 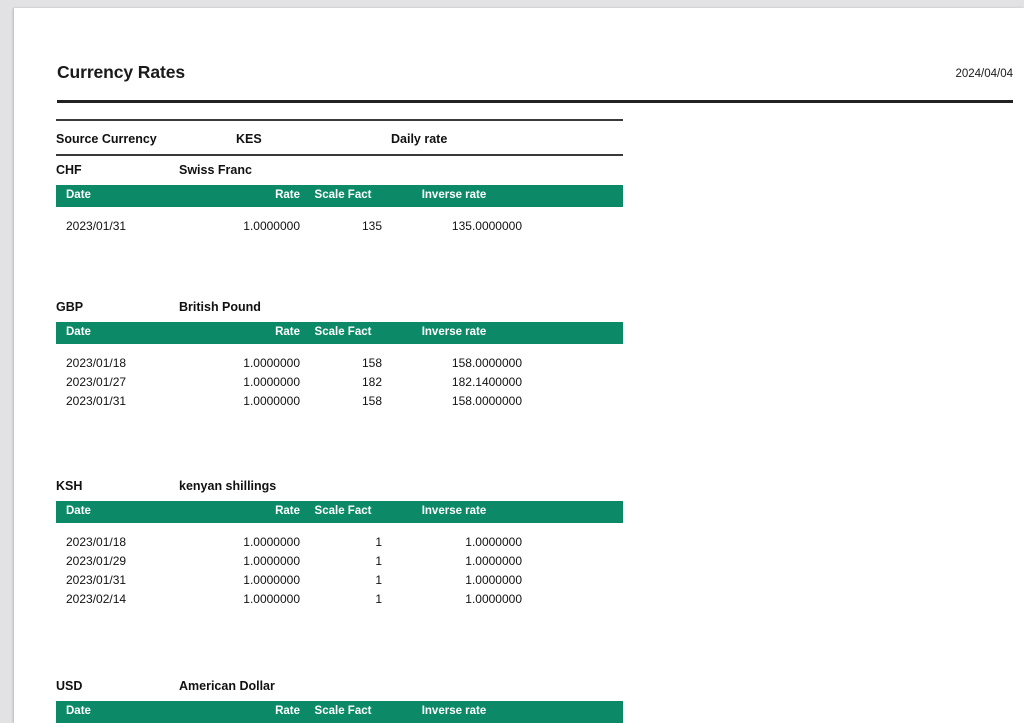 I want to click on currency-code: KSH, so click(x=69, y=486).